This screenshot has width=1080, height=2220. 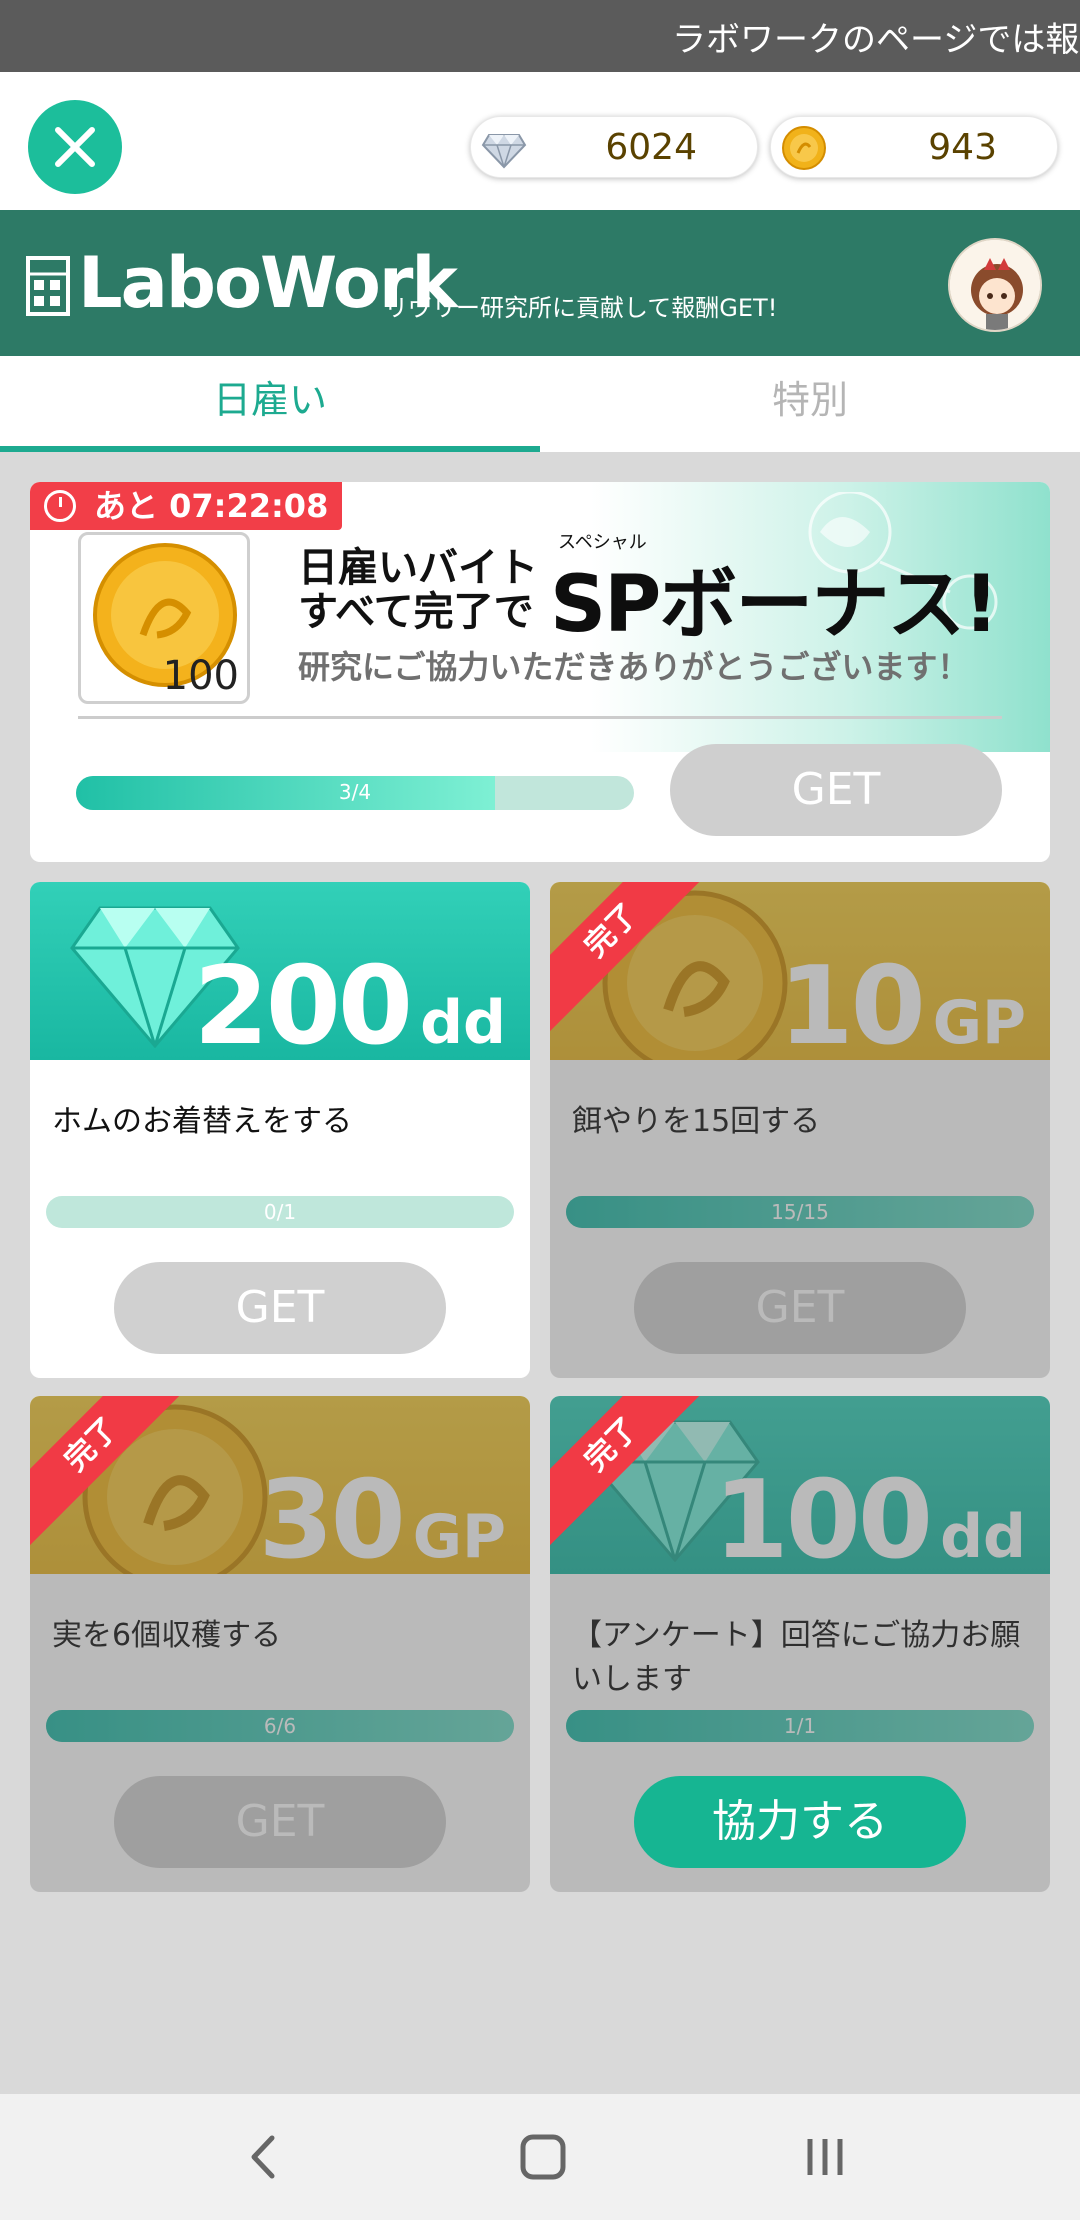 I want to click on tab-bar: 日雇い 特別, so click(x=540, y=404).